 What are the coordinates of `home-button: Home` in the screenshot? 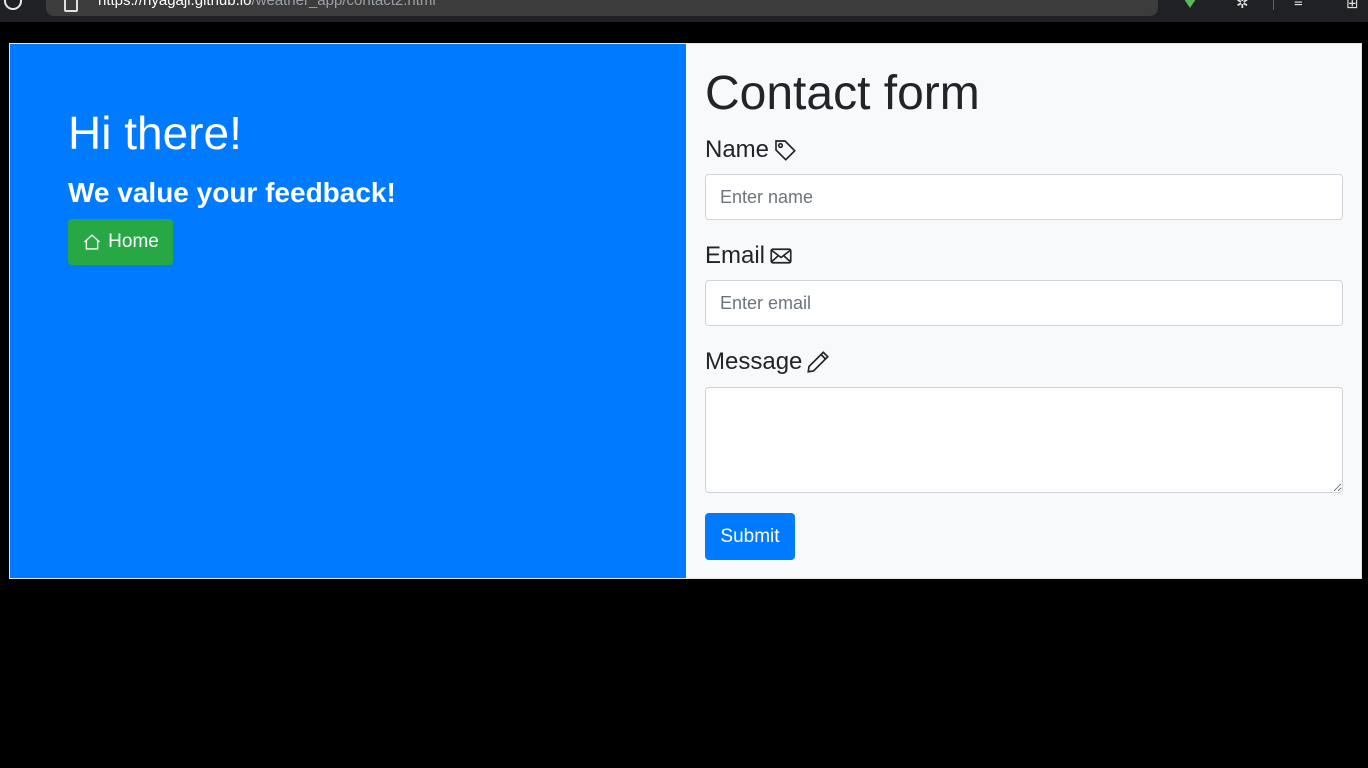 It's located at (120, 242).